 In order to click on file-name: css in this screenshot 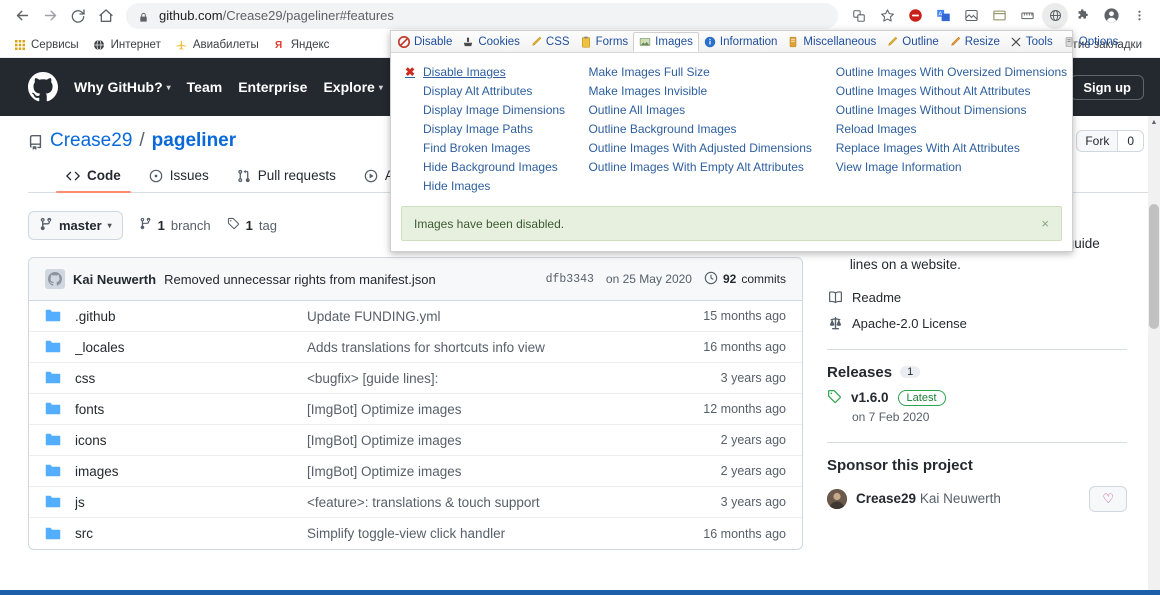, I will do `click(191, 378)`.